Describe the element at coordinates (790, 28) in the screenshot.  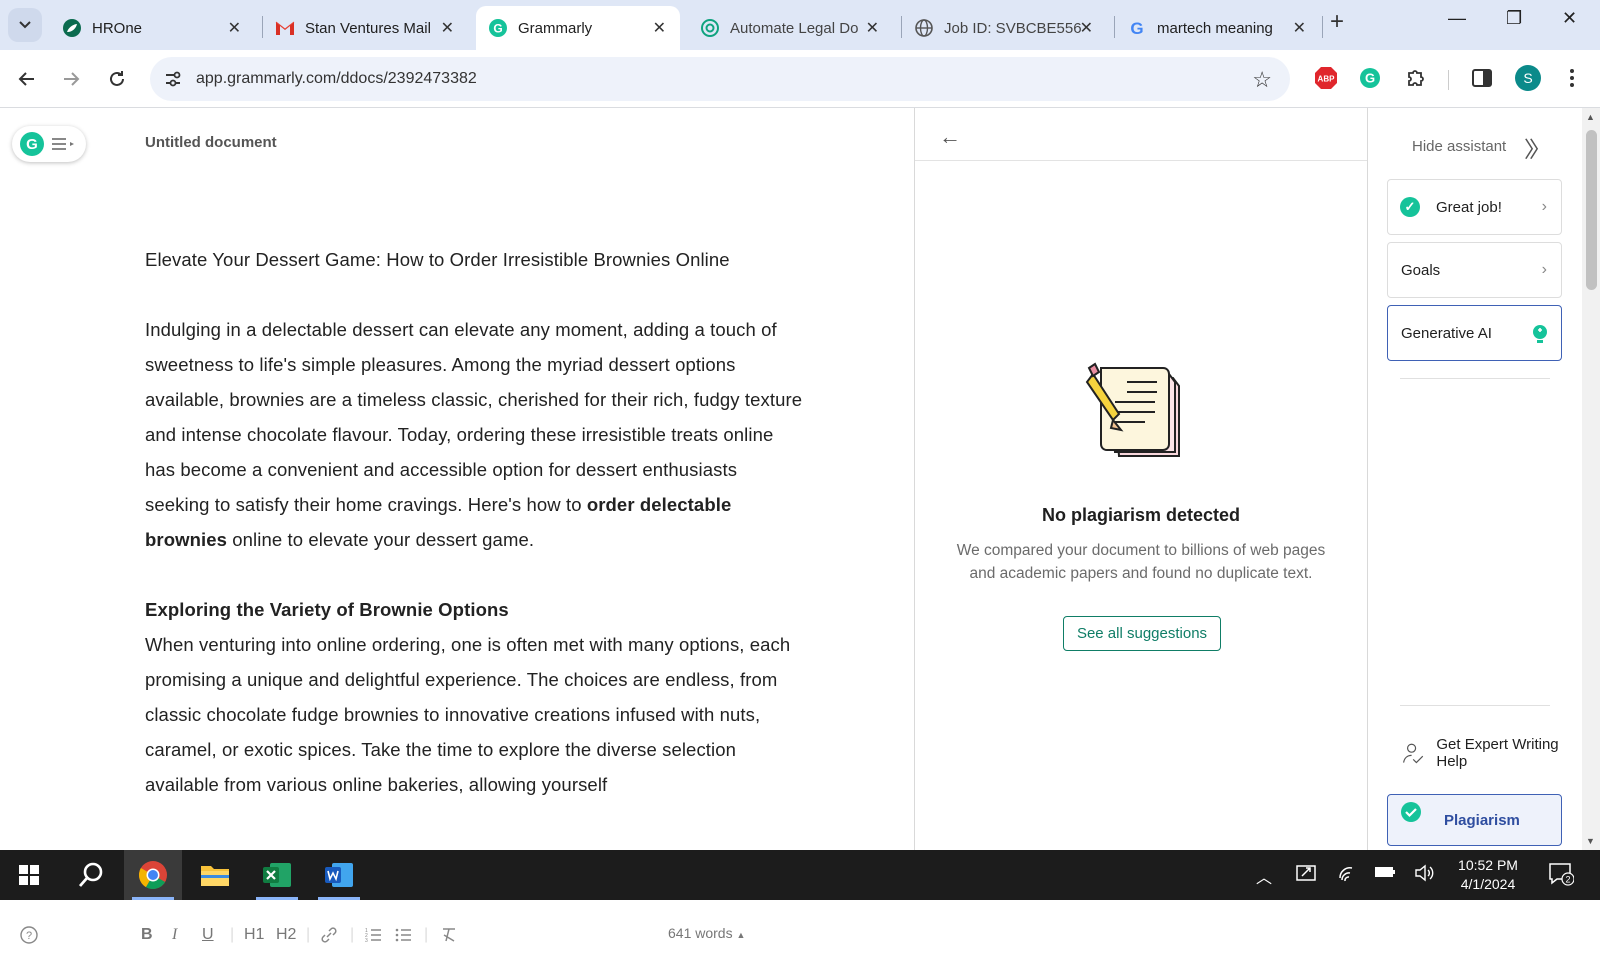
I see `tab-automate-legal: Automate Legal Do ✕` at that location.